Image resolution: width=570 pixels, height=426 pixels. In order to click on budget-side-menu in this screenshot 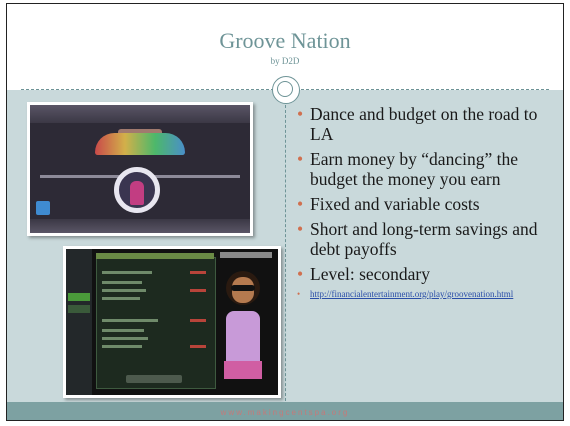, I will do `click(79, 322)`.